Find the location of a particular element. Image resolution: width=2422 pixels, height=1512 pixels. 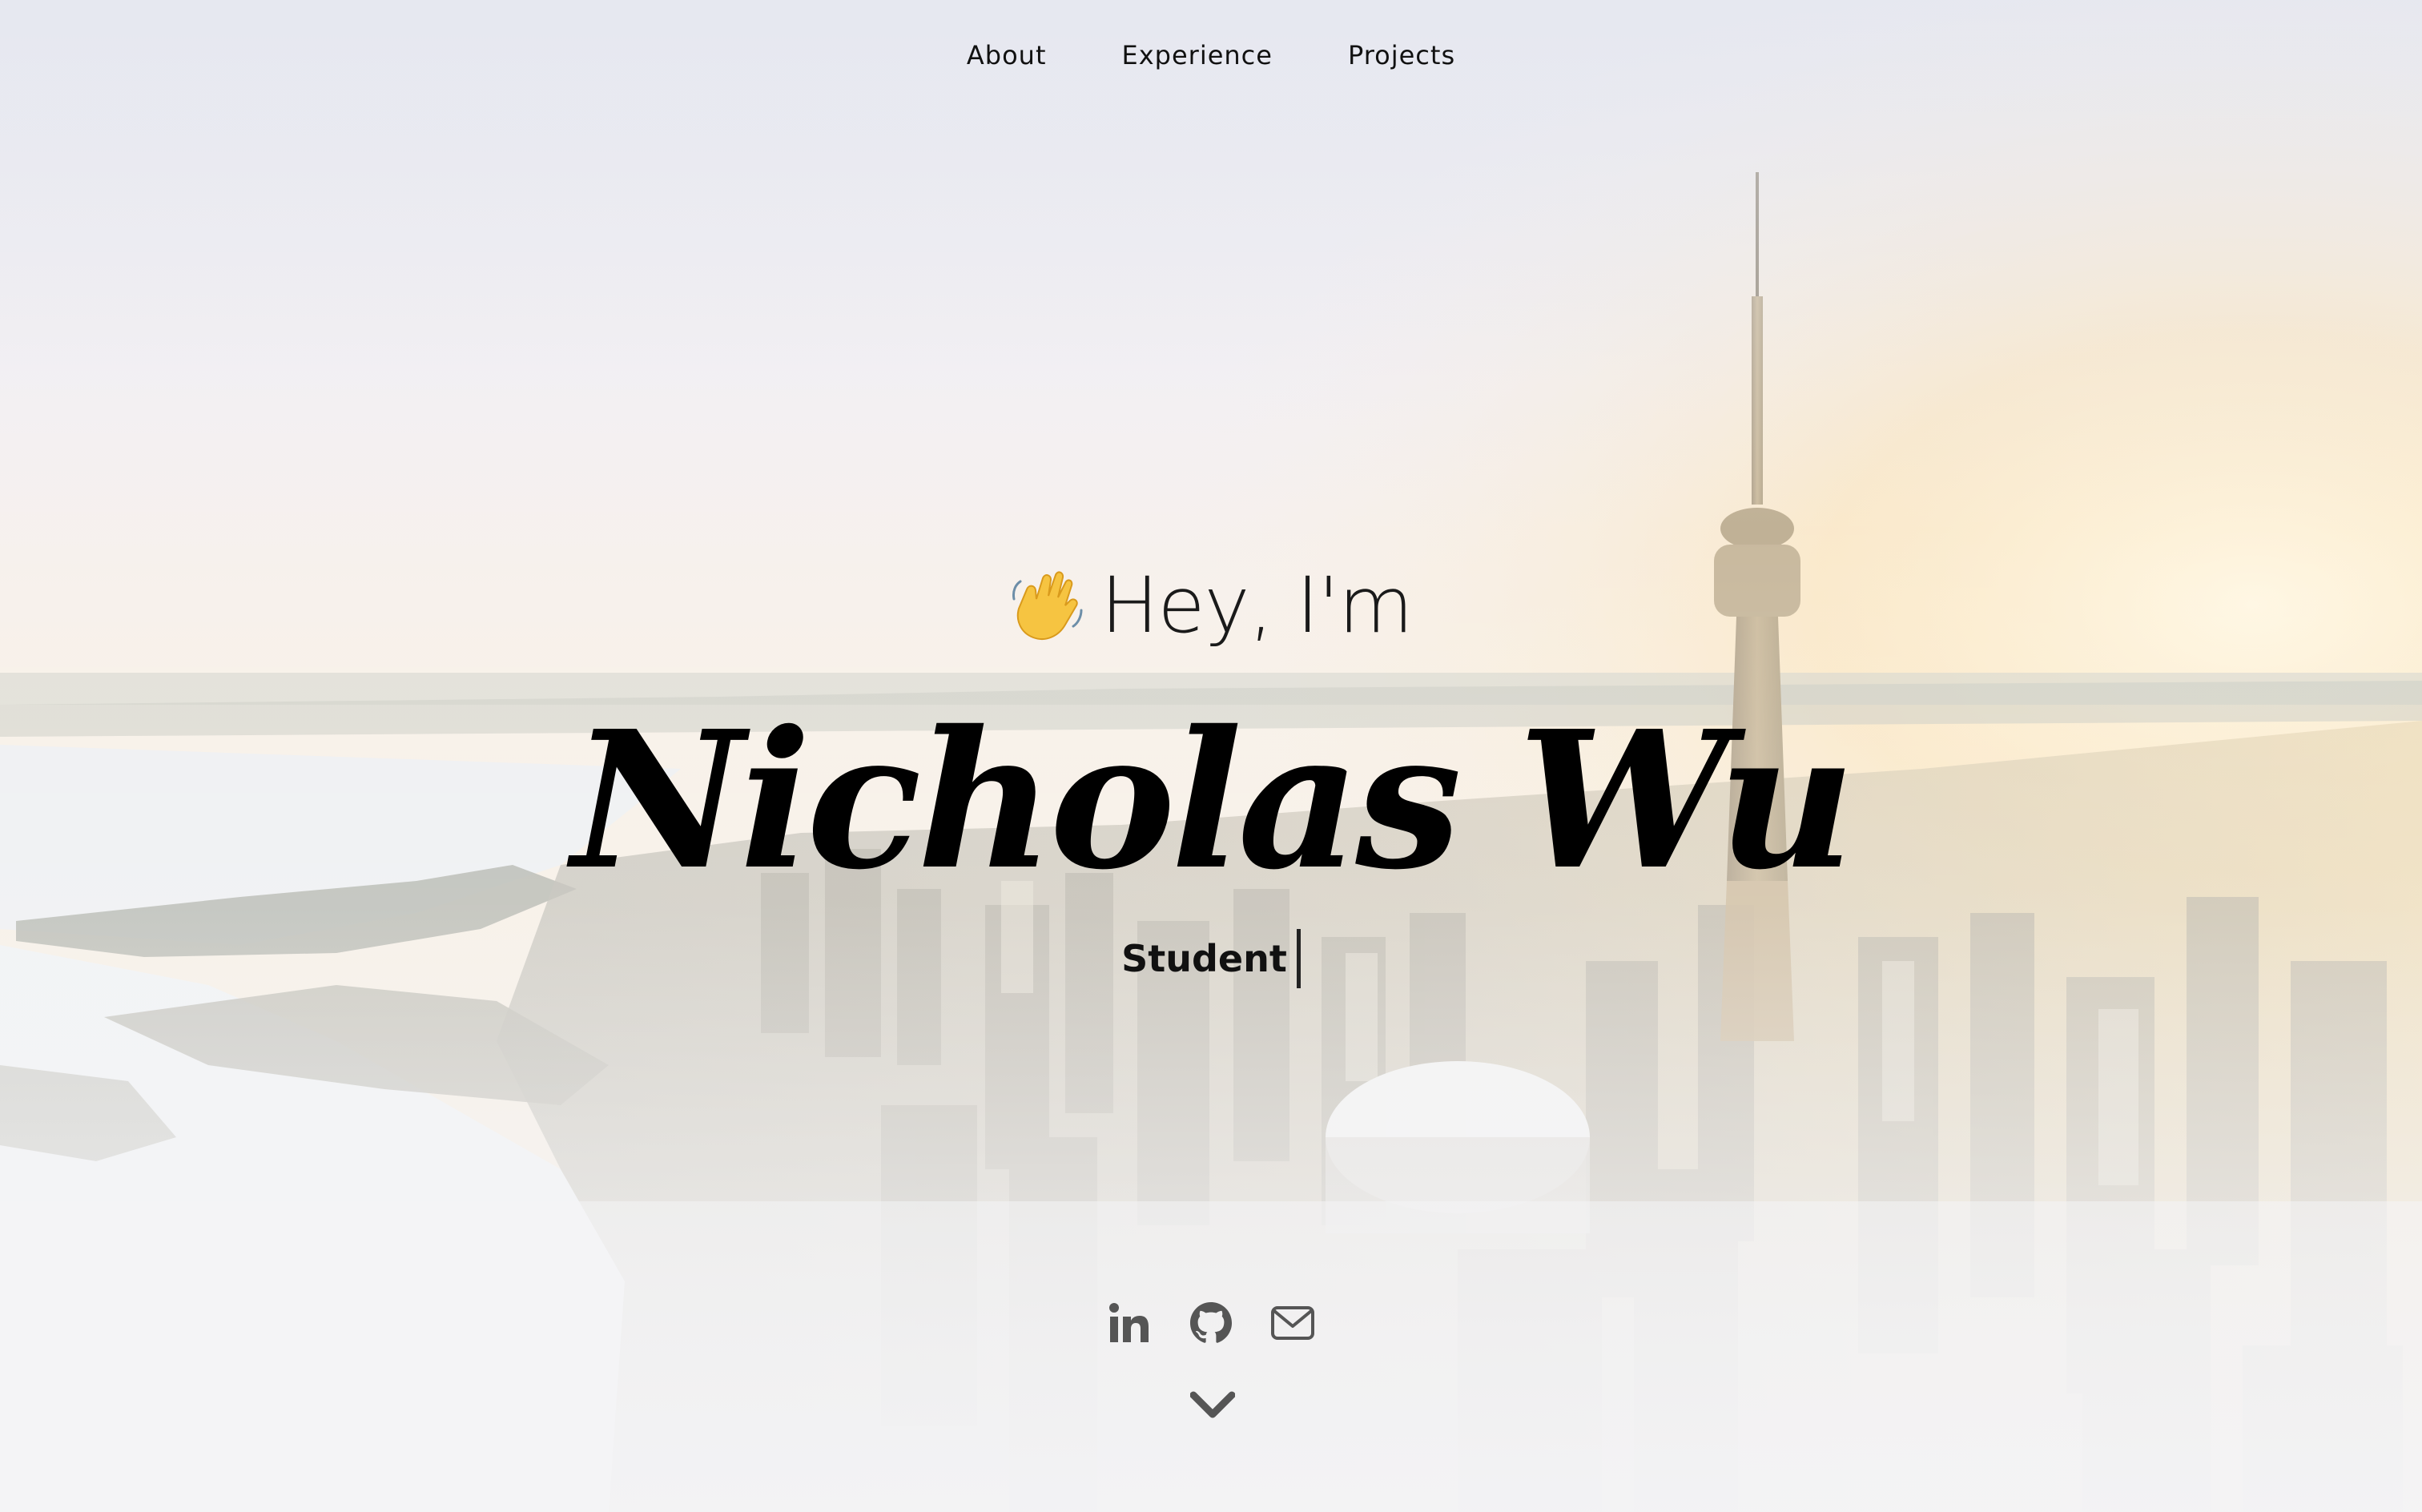

chevron-down-icon is located at coordinates (1212, 1404).